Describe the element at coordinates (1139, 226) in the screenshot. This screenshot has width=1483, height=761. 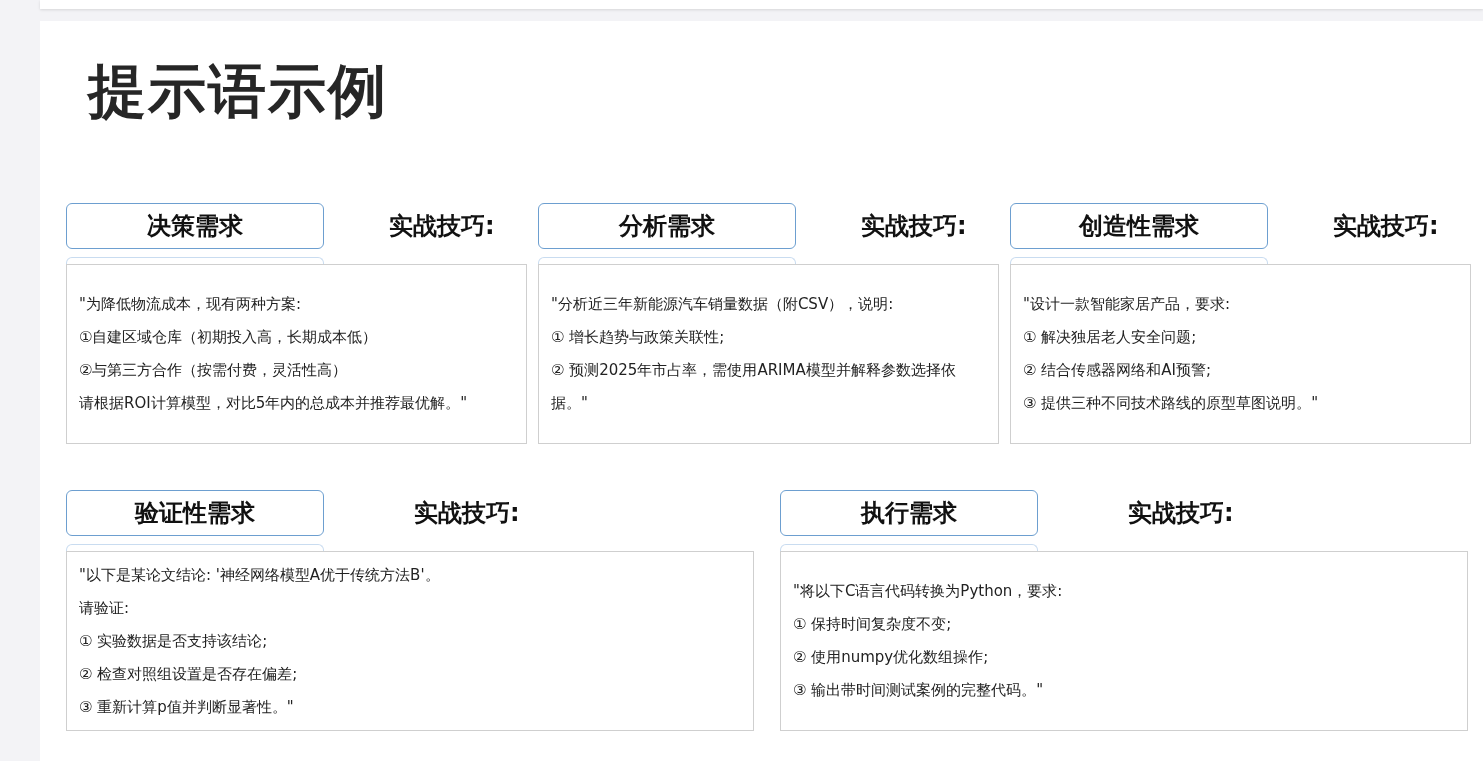
I see `category-label: 创造性需求` at that location.